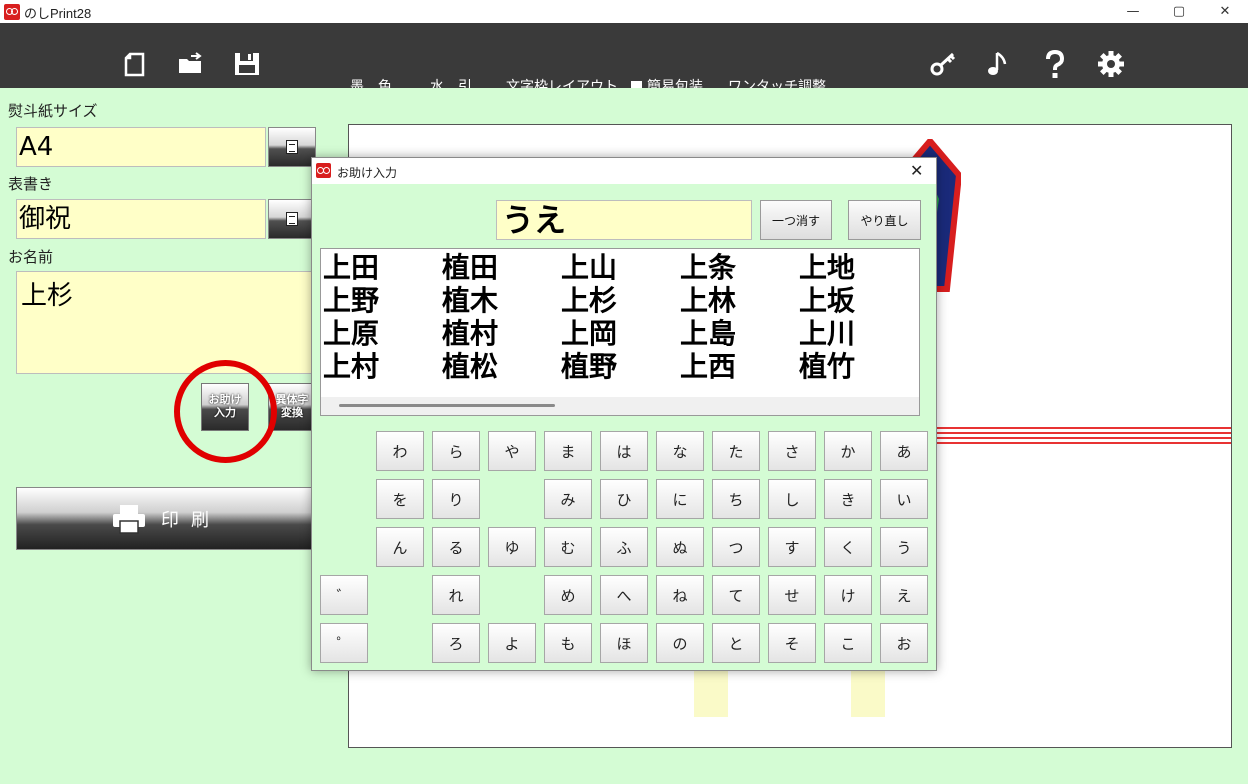  What do you see at coordinates (400, 547) in the screenshot?
I see `kana-key: ん` at bounding box center [400, 547].